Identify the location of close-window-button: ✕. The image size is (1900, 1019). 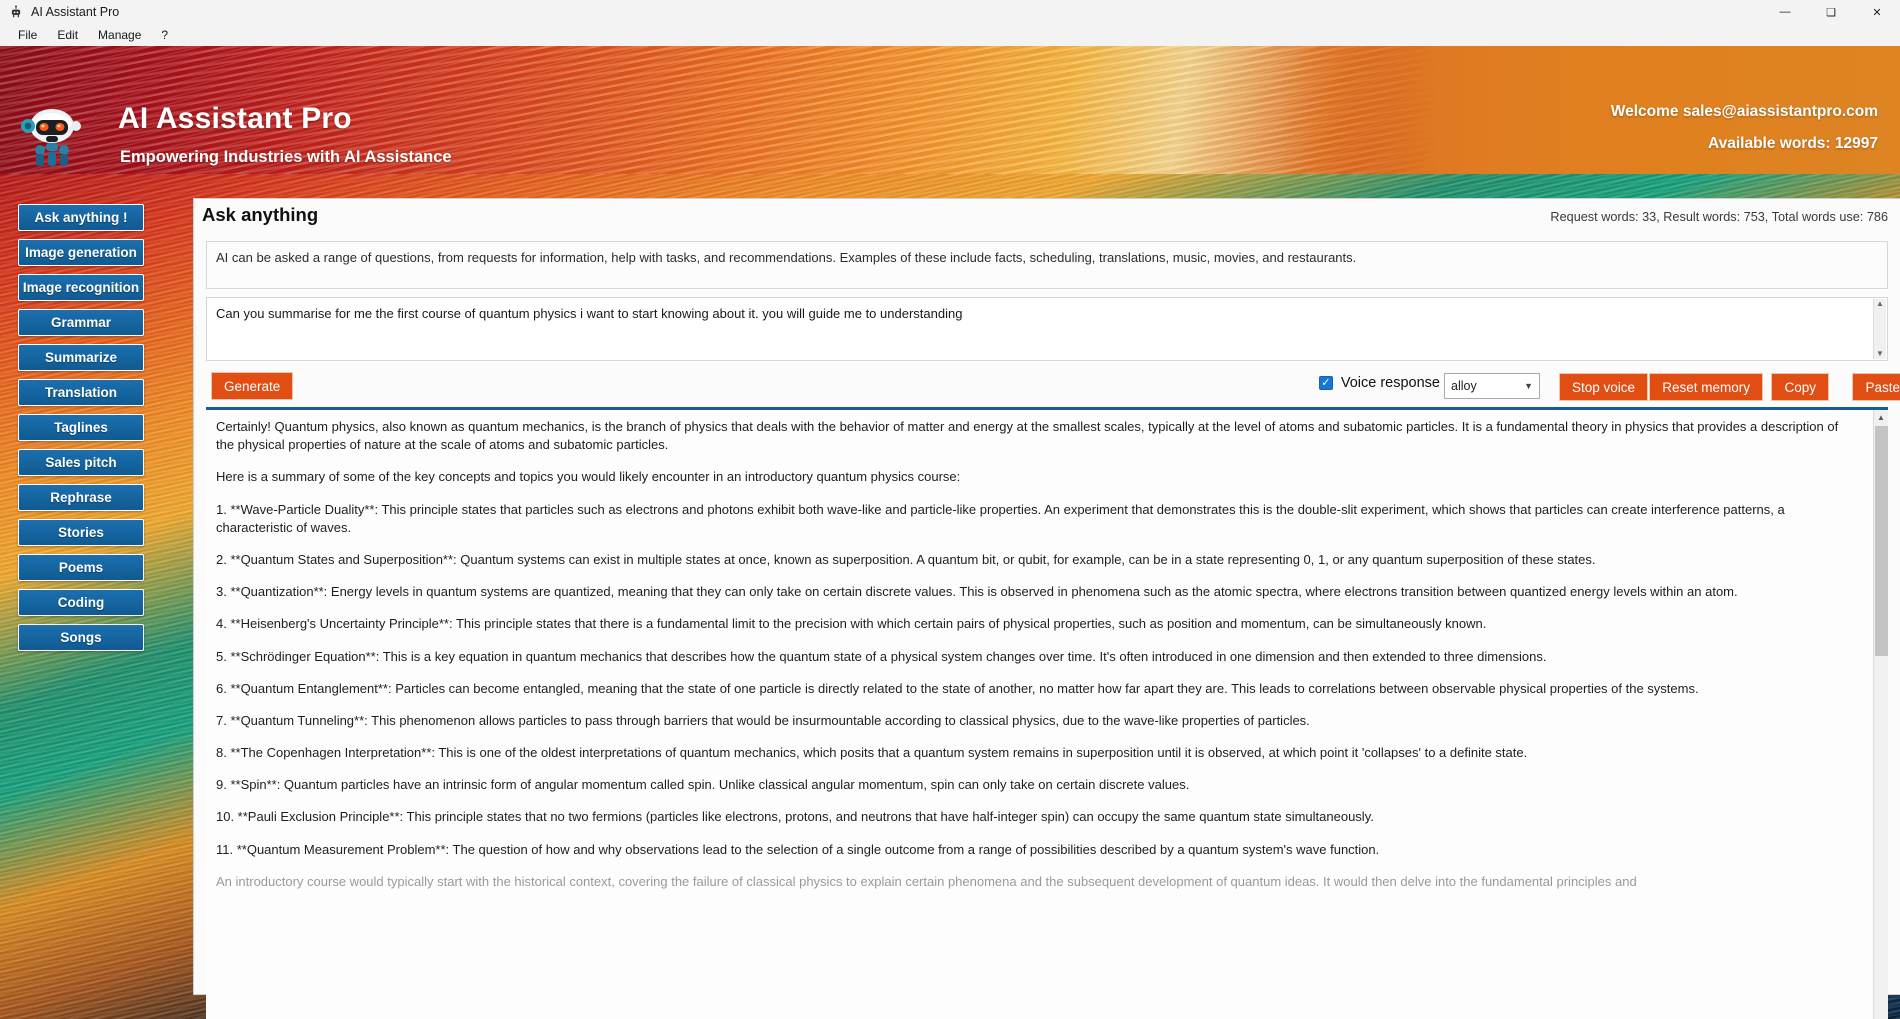
(1877, 12).